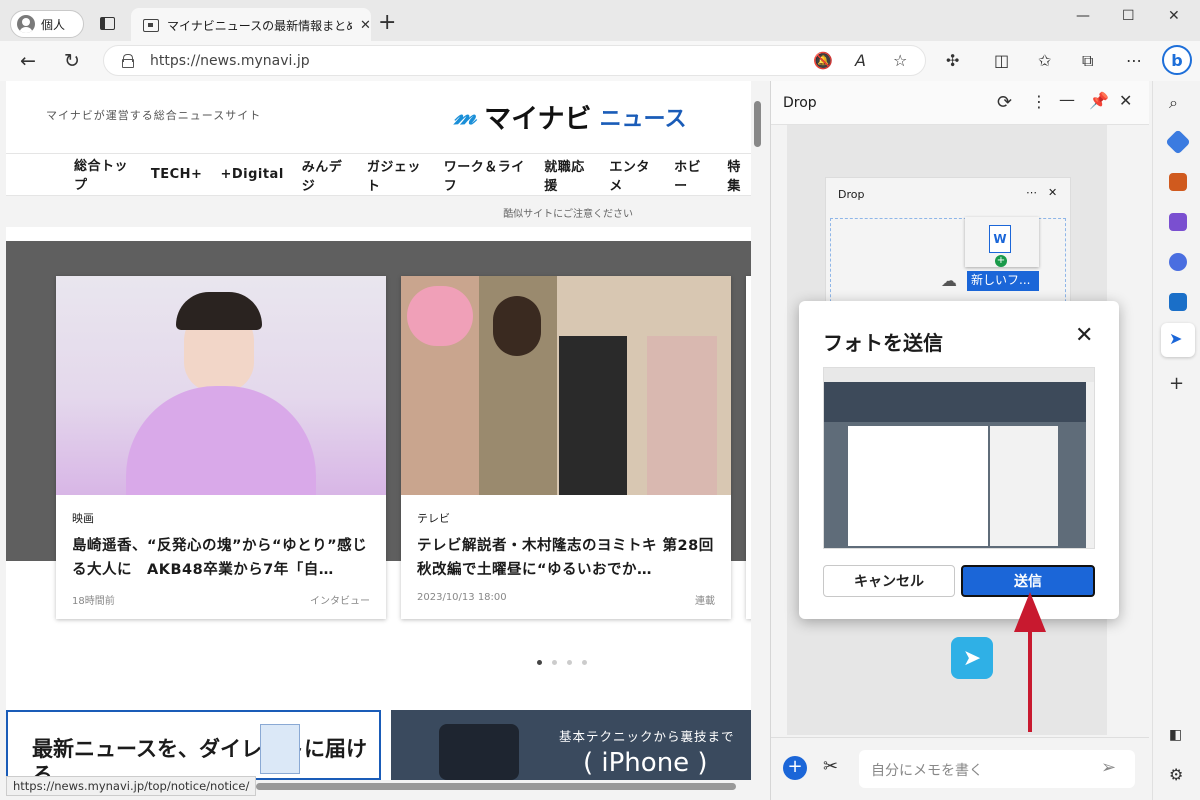 The width and height of the screenshot is (1200, 800). What do you see at coordinates (647, 736) in the screenshot?
I see `promo-iphone-subtitle: 基本テクニックから裏技まで` at bounding box center [647, 736].